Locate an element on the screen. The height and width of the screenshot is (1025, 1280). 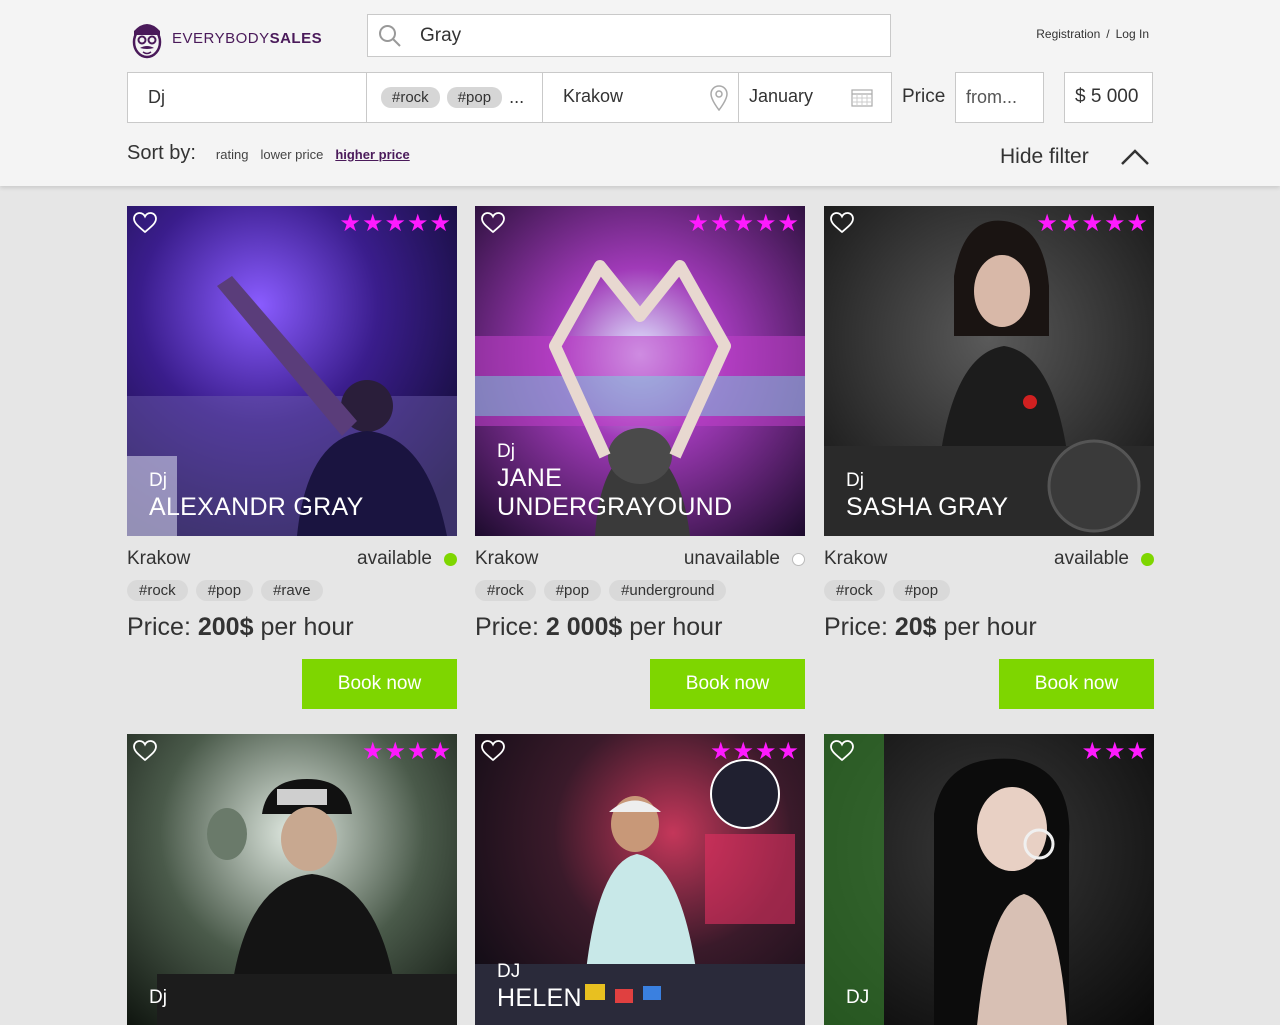
city-filter: Krakow is located at coordinates (641, 97).